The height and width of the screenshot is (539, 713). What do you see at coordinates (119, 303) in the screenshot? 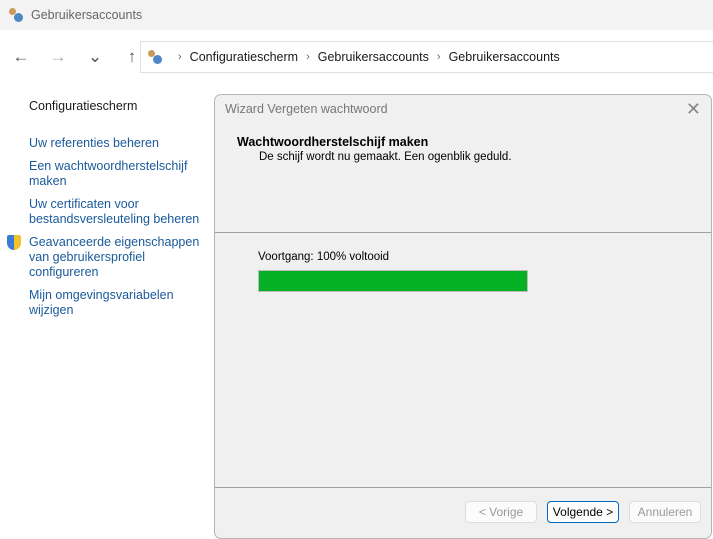
I see `sidebar-link-environment: Mijn omgevingsvariabelen wijzigen` at bounding box center [119, 303].